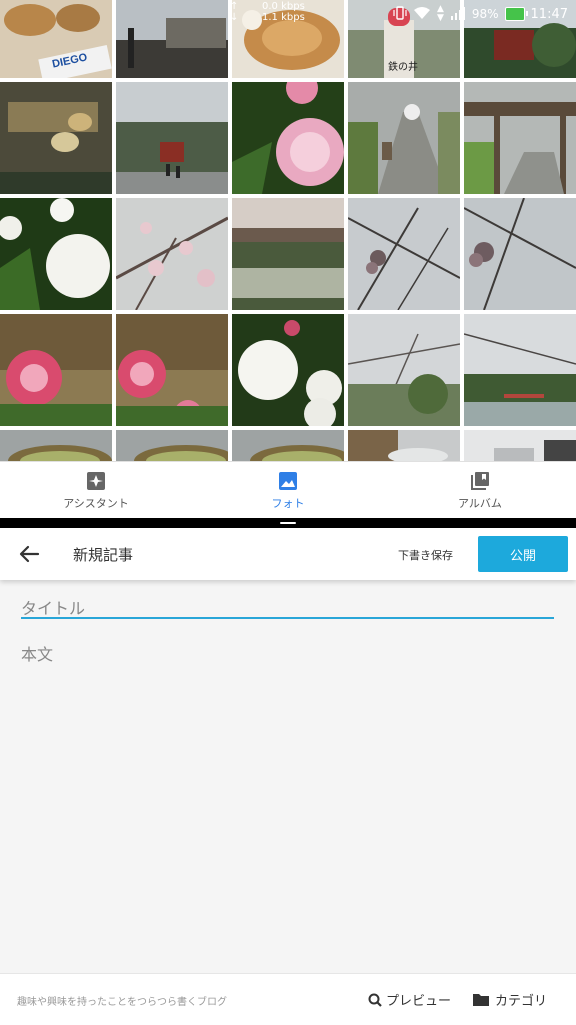 This screenshot has width=576, height=1025. What do you see at coordinates (96, 480) in the screenshot?
I see `assistant-icon` at bounding box center [96, 480].